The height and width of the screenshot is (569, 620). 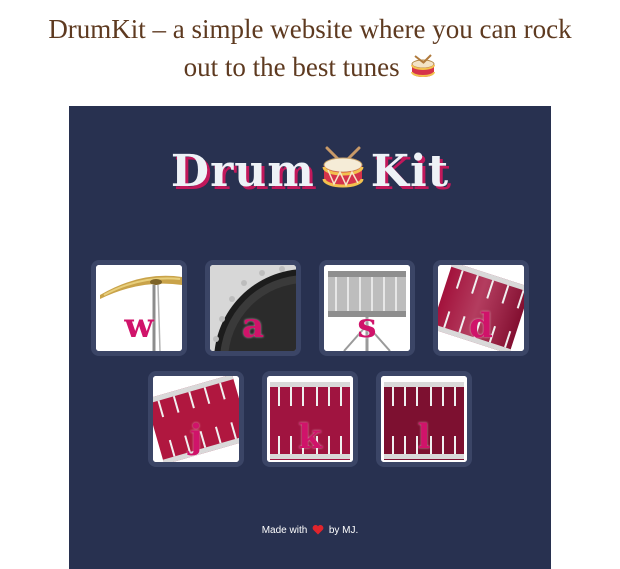 What do you see at coordinates (367, 326) in the screenshot?
I see `key-letter: s` at bounding box center [367, 326].